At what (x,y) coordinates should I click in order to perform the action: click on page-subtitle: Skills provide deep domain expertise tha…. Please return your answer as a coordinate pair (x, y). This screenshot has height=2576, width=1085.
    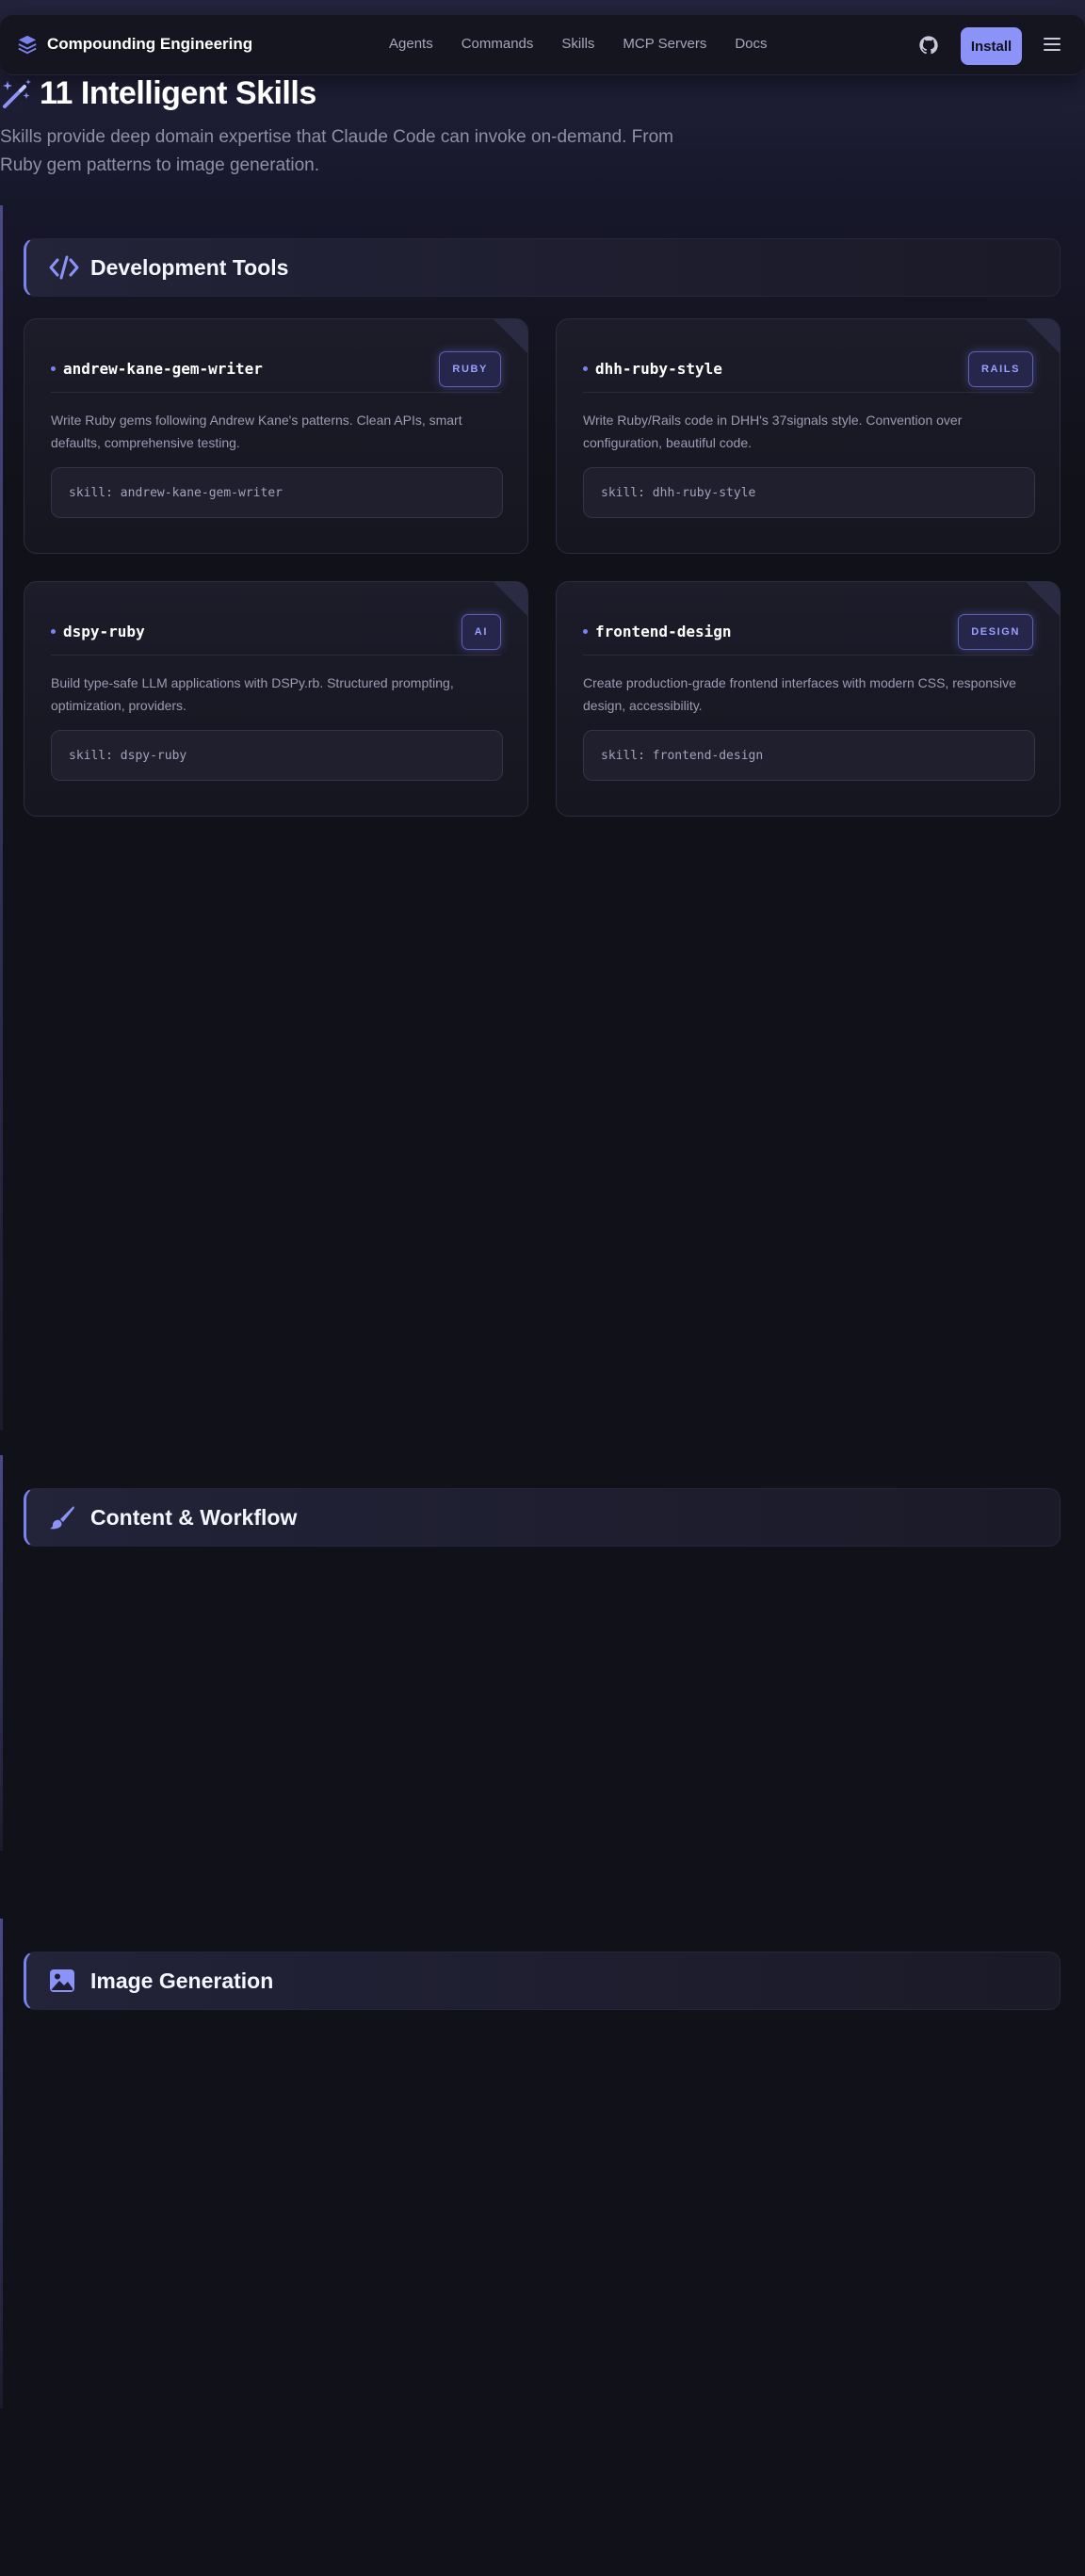
    Looking at the image, I should click on (337, 151).